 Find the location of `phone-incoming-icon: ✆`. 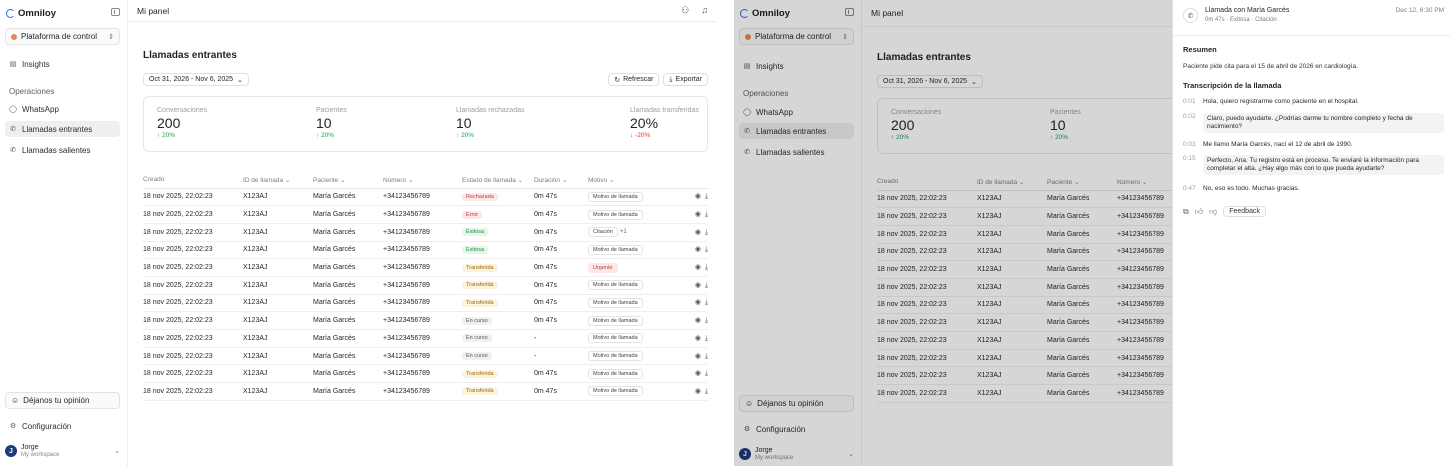

phone-incoming-icon: ✆ is located at coordinates (13, 129).